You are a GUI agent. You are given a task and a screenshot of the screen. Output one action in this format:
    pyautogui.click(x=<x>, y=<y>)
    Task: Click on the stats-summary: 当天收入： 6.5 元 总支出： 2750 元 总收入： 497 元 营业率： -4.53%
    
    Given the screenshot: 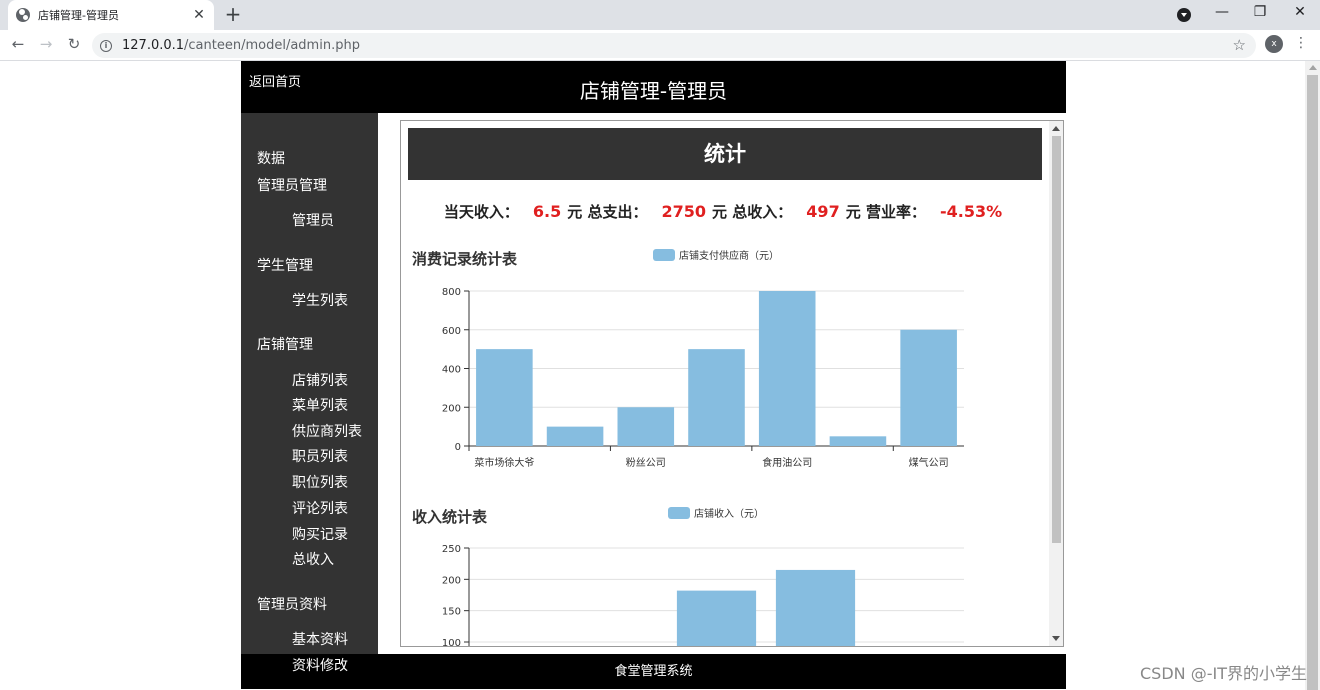 What is the action you would take?
    pyautogui.click(x=726, y=211)
    